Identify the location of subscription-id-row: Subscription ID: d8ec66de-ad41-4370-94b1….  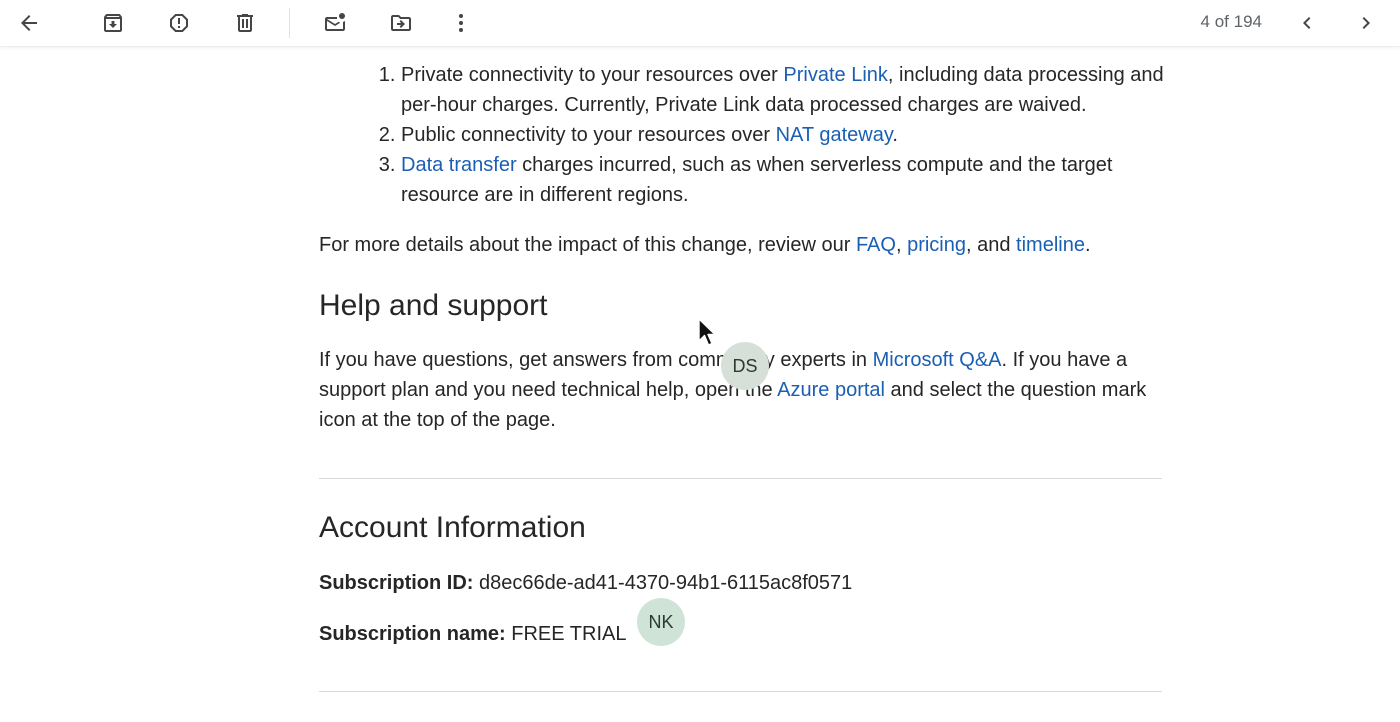
(585, 583).